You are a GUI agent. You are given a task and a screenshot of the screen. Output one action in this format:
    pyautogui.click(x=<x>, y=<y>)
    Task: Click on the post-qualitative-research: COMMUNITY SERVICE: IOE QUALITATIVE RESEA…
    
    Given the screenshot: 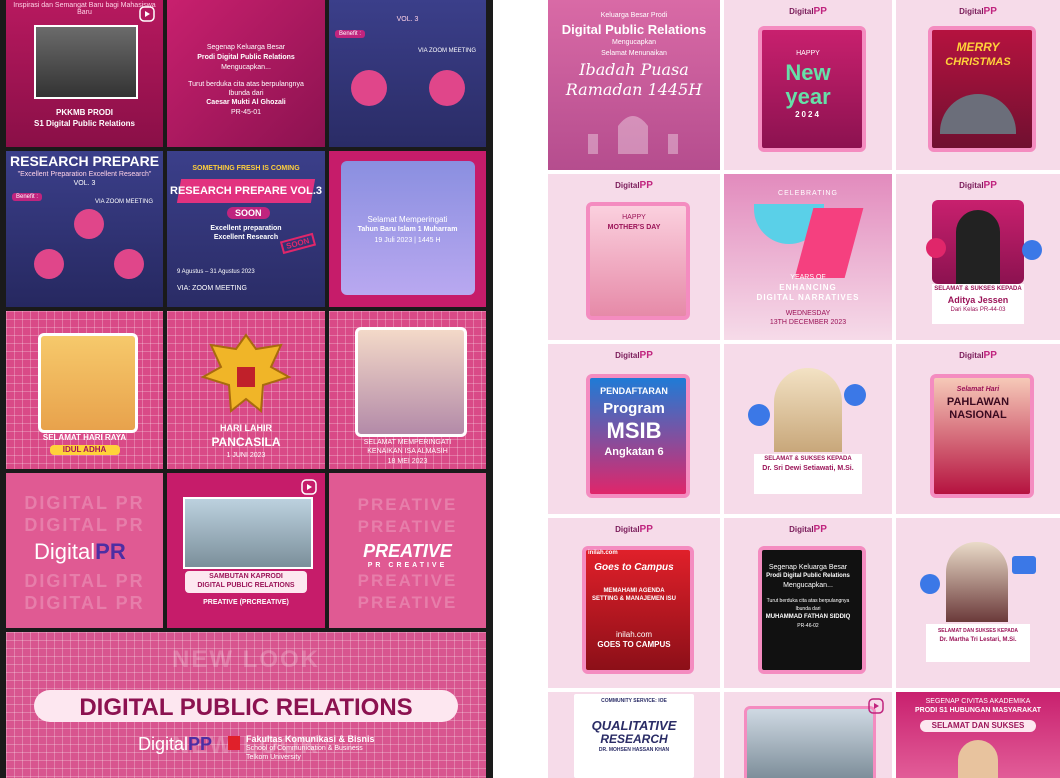 What is the action you would take?
    pyautogui.click(x=634, y=735)
    